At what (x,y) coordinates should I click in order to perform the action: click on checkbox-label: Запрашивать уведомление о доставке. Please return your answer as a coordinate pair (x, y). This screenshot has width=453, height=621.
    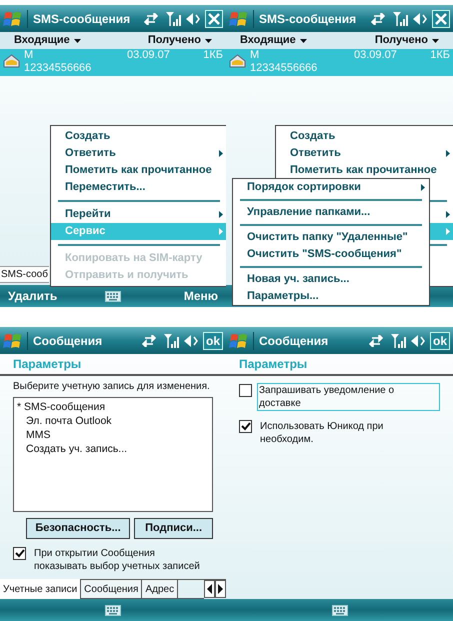
    Looking at the image, I should click on (348, 397).